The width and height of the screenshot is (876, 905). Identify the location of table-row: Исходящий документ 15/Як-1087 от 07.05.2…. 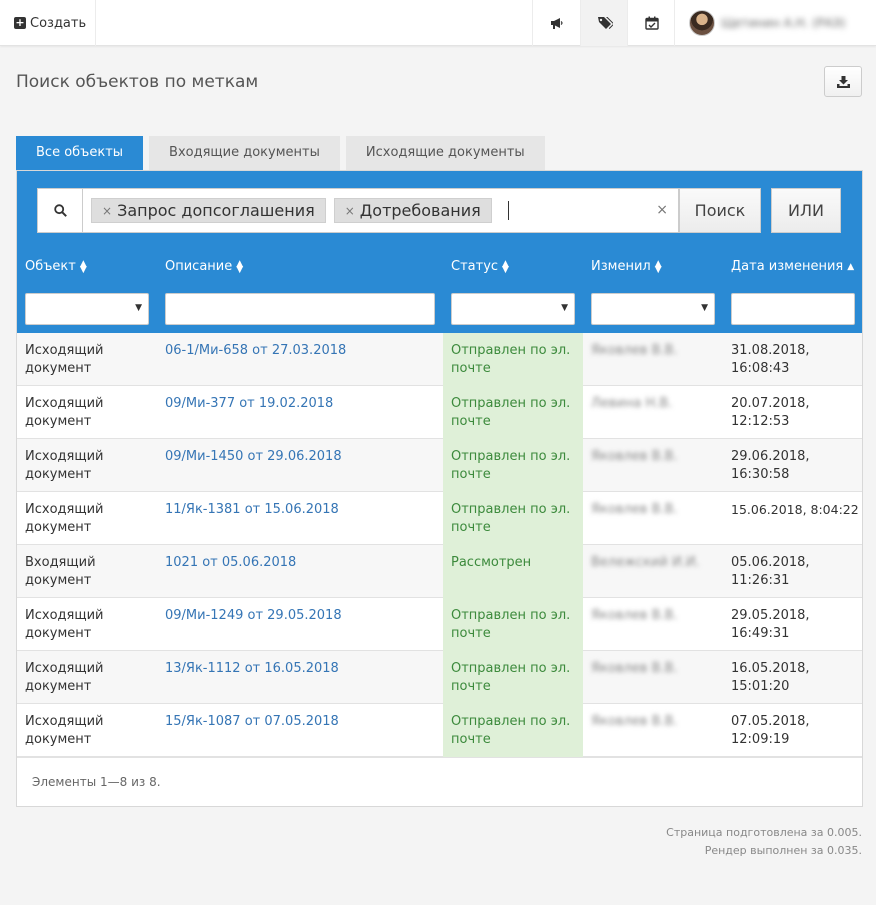
(439, 730).